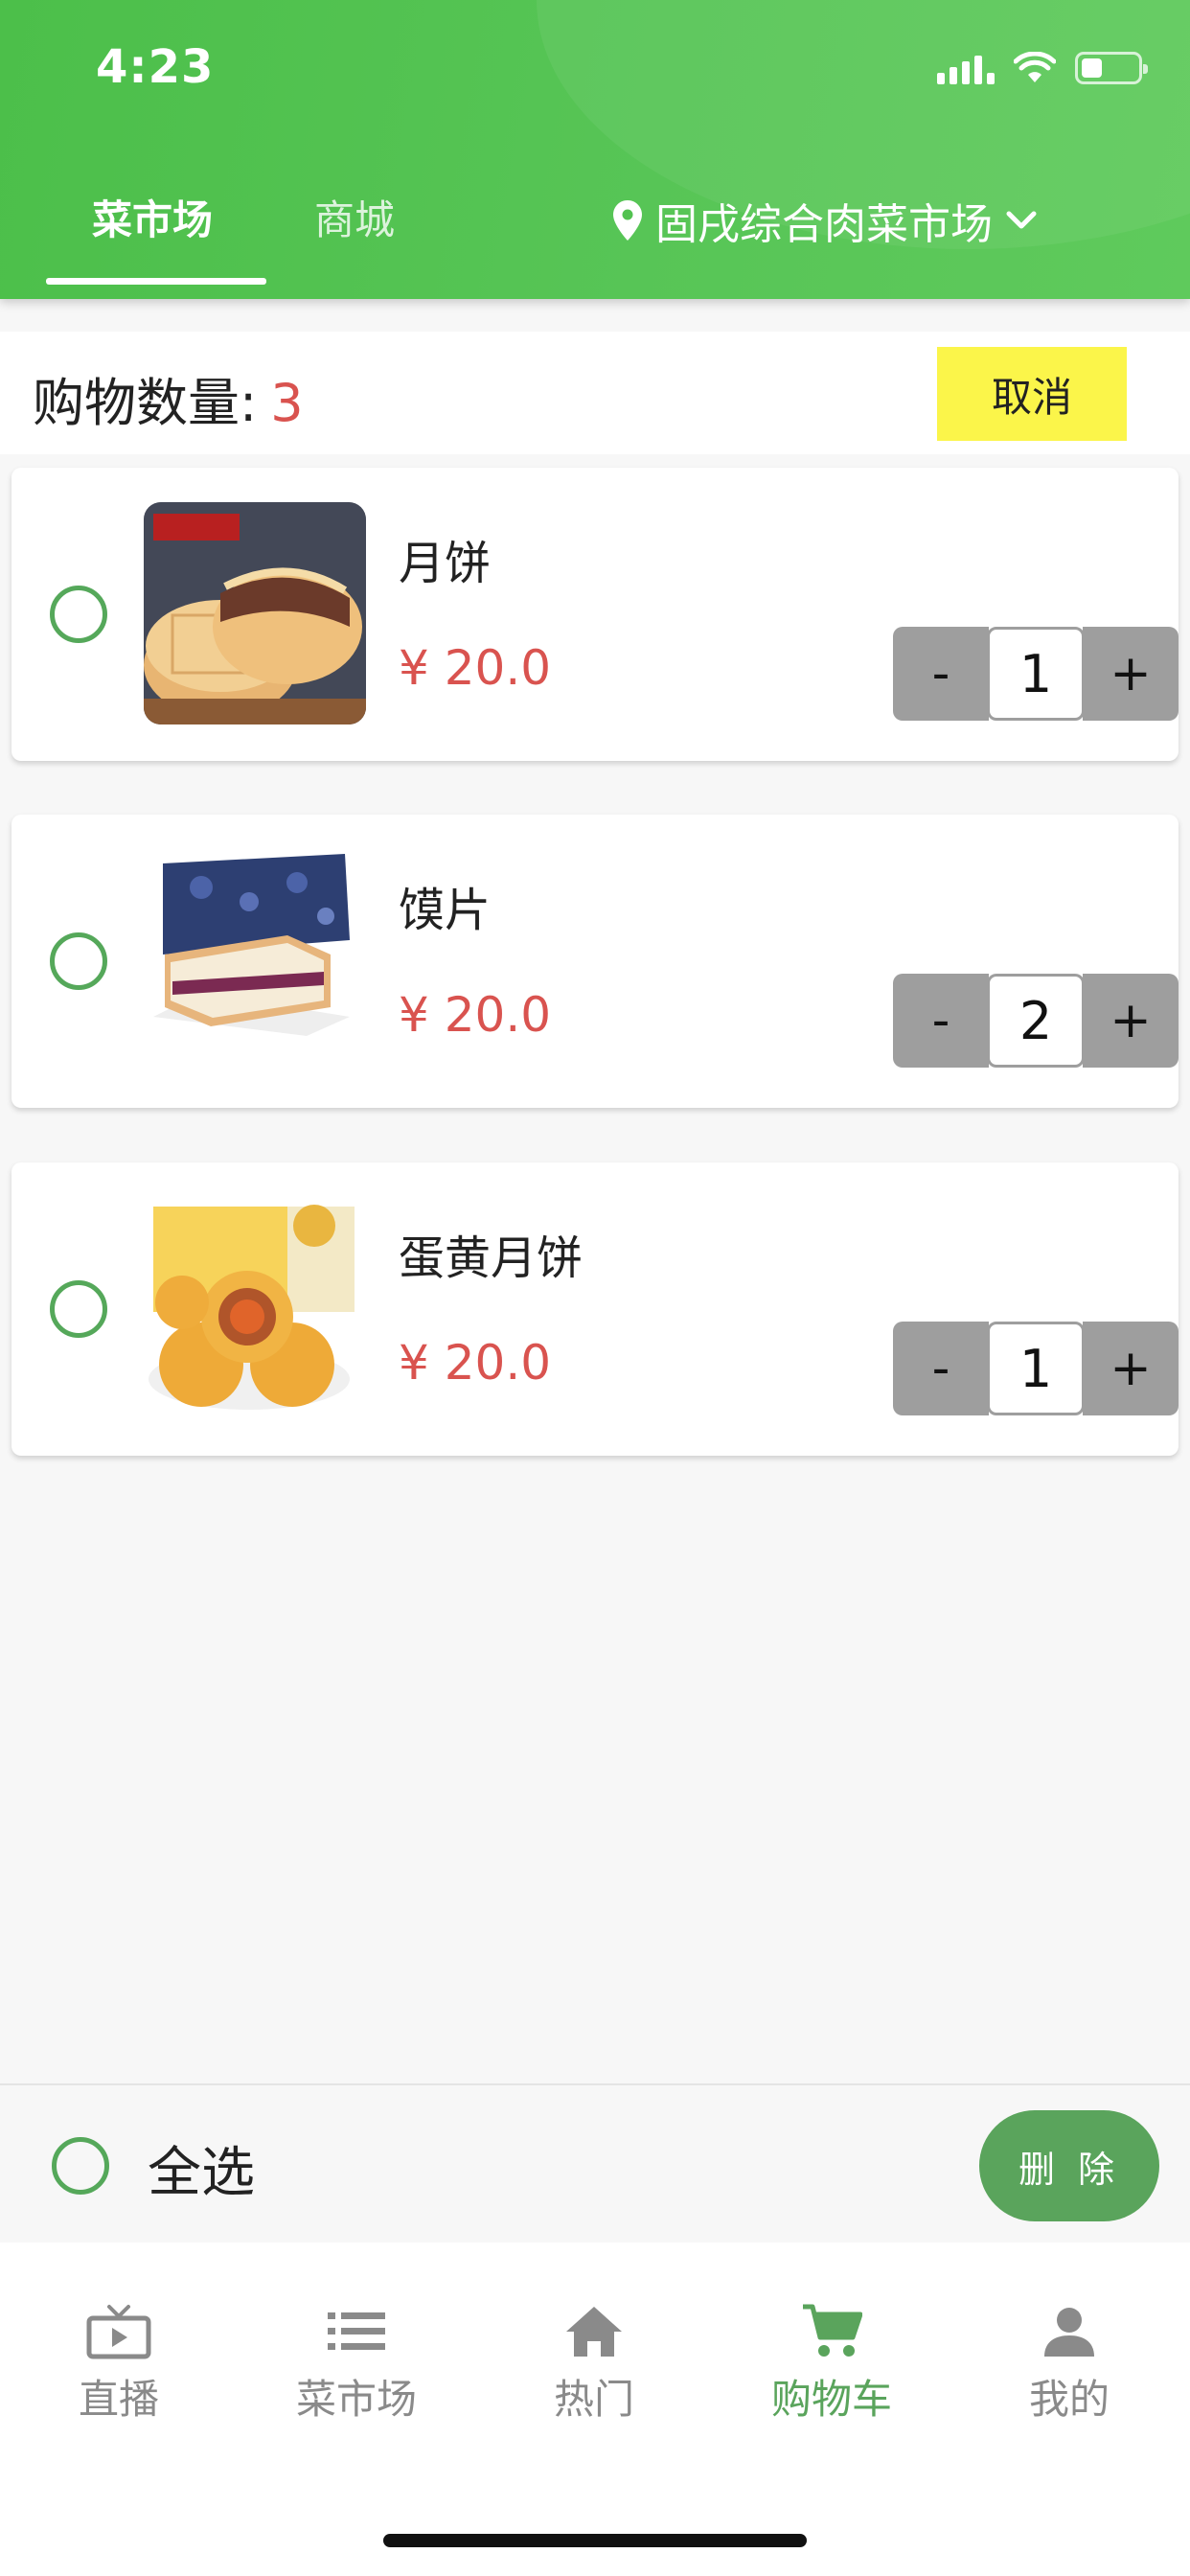  What do you see at coordinates (355, 217) in the screenshot?
I see `tab-mall: 商城` at bounding box center [355, 217].